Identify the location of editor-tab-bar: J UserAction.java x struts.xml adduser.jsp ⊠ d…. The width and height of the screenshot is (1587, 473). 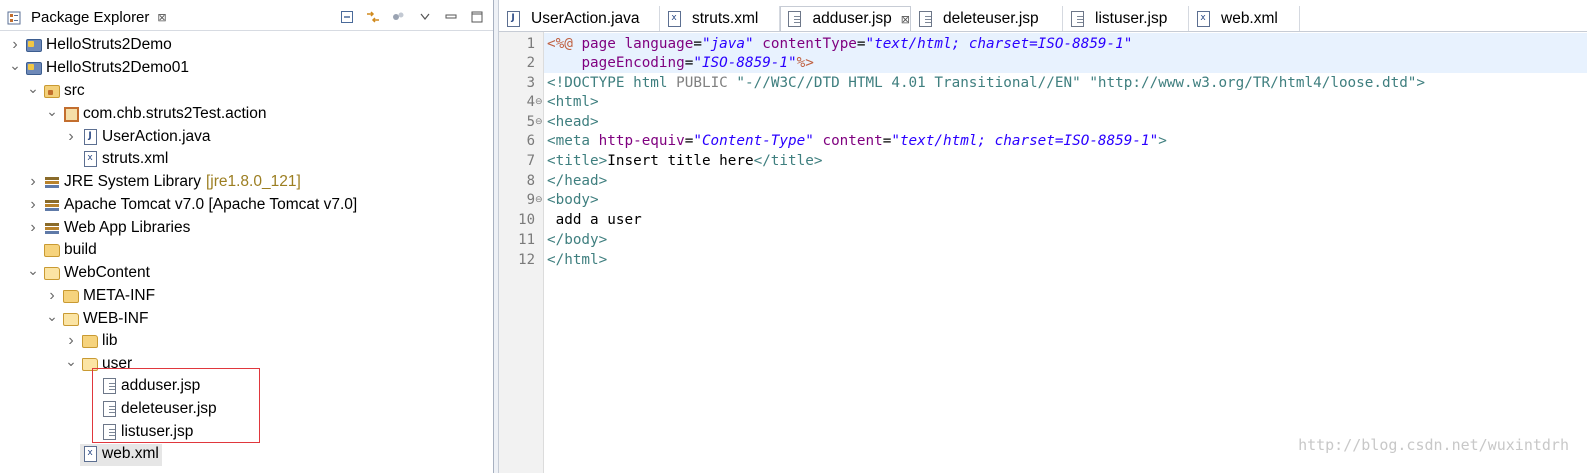
(1043, 19).